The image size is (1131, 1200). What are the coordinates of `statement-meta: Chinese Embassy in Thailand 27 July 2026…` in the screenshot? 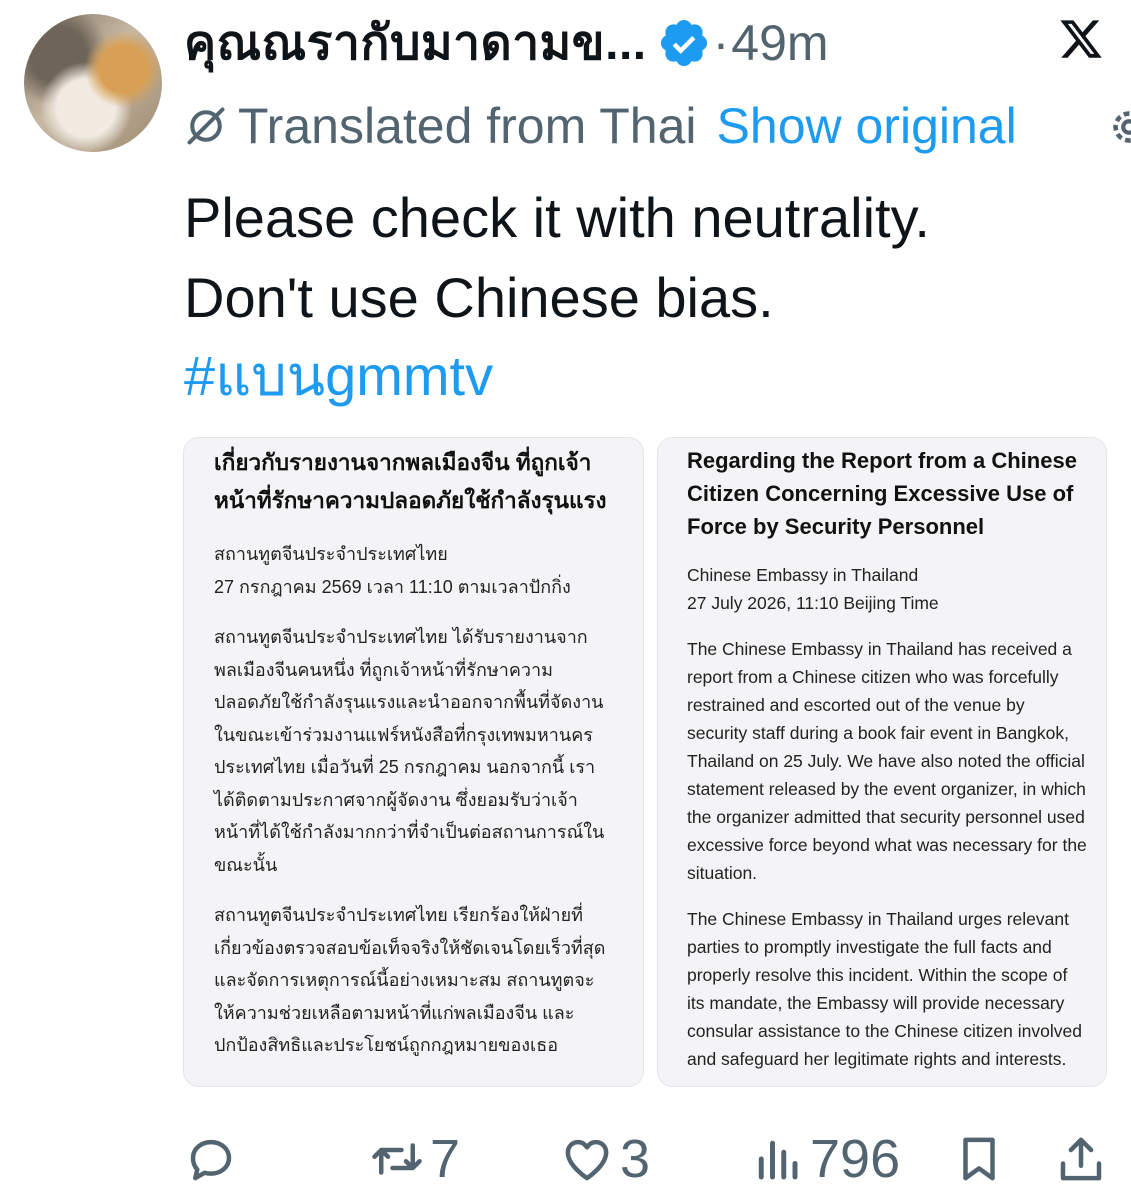 It's located at (887, 589).